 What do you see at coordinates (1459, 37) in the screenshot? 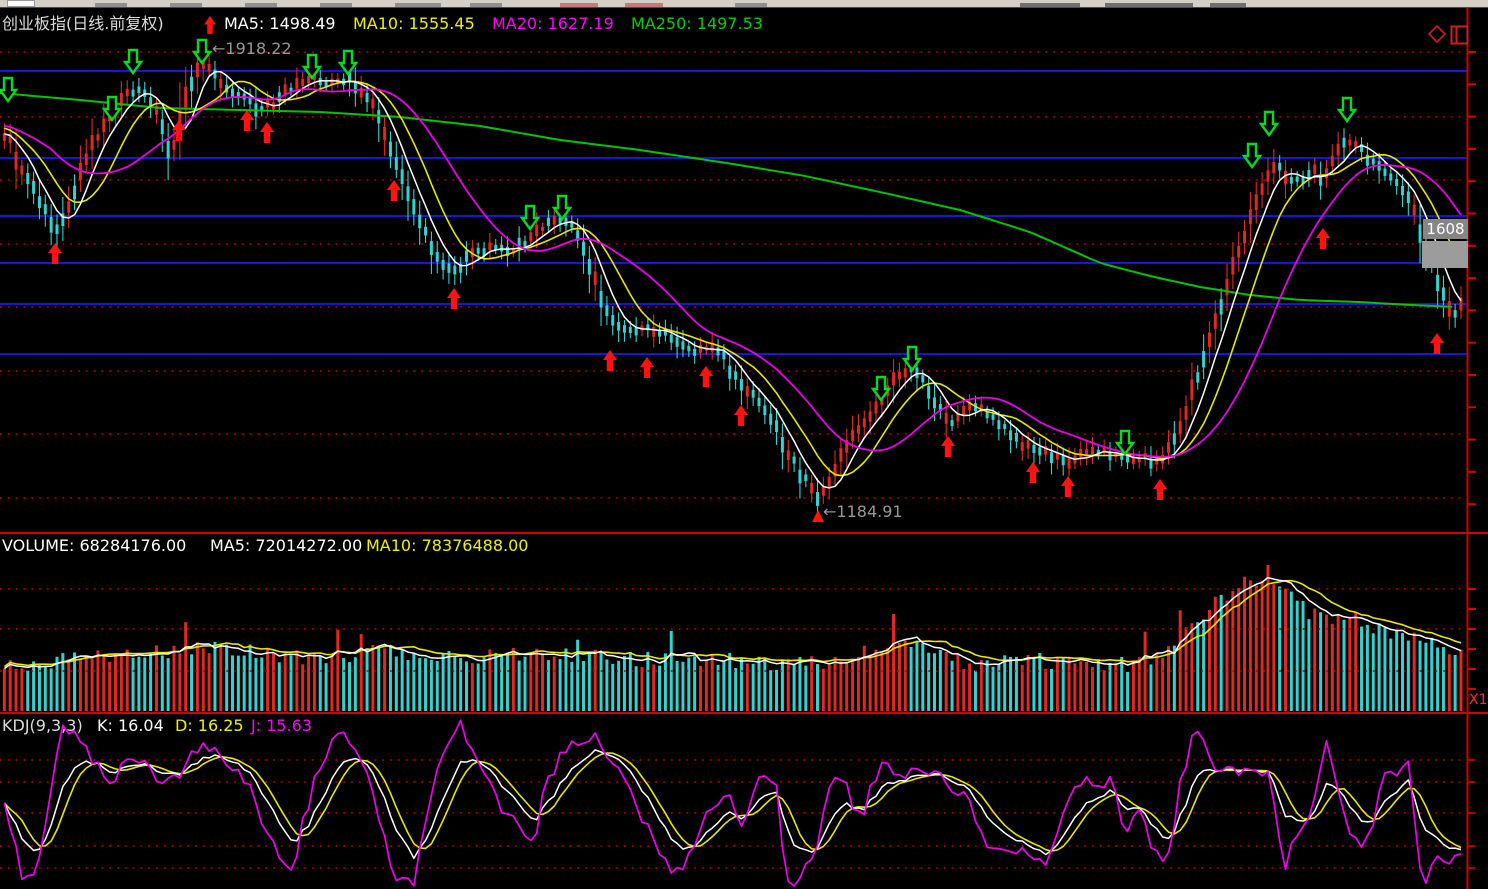
I see `window-pane-icon` at bounding box center [1459, 37].